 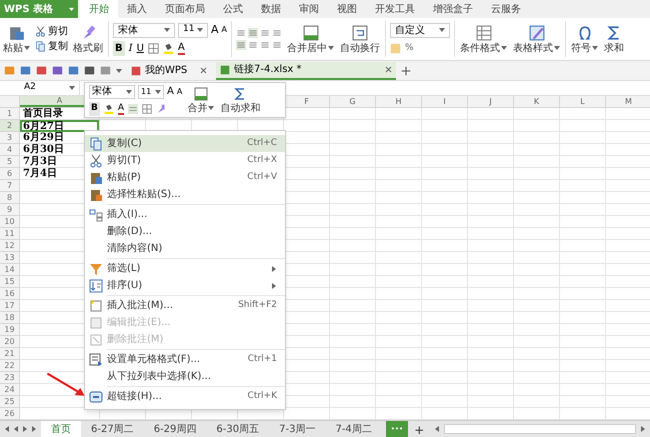 What do you see at coordinates (185, 285) in the screenshot?
I see `menu-item: 排序(U)` at bounding box center [185, 285].